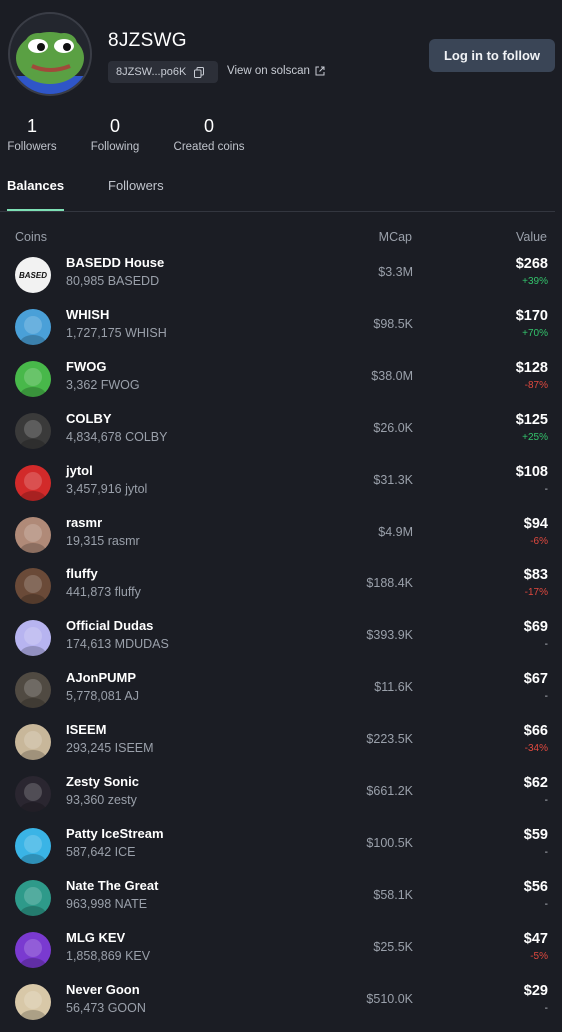 The height and width of the screenshot is (1032, 562). Describe the element at coordinates (393, 479) in the screenshot. I see `coin-mcap: $31.3K` at that location.